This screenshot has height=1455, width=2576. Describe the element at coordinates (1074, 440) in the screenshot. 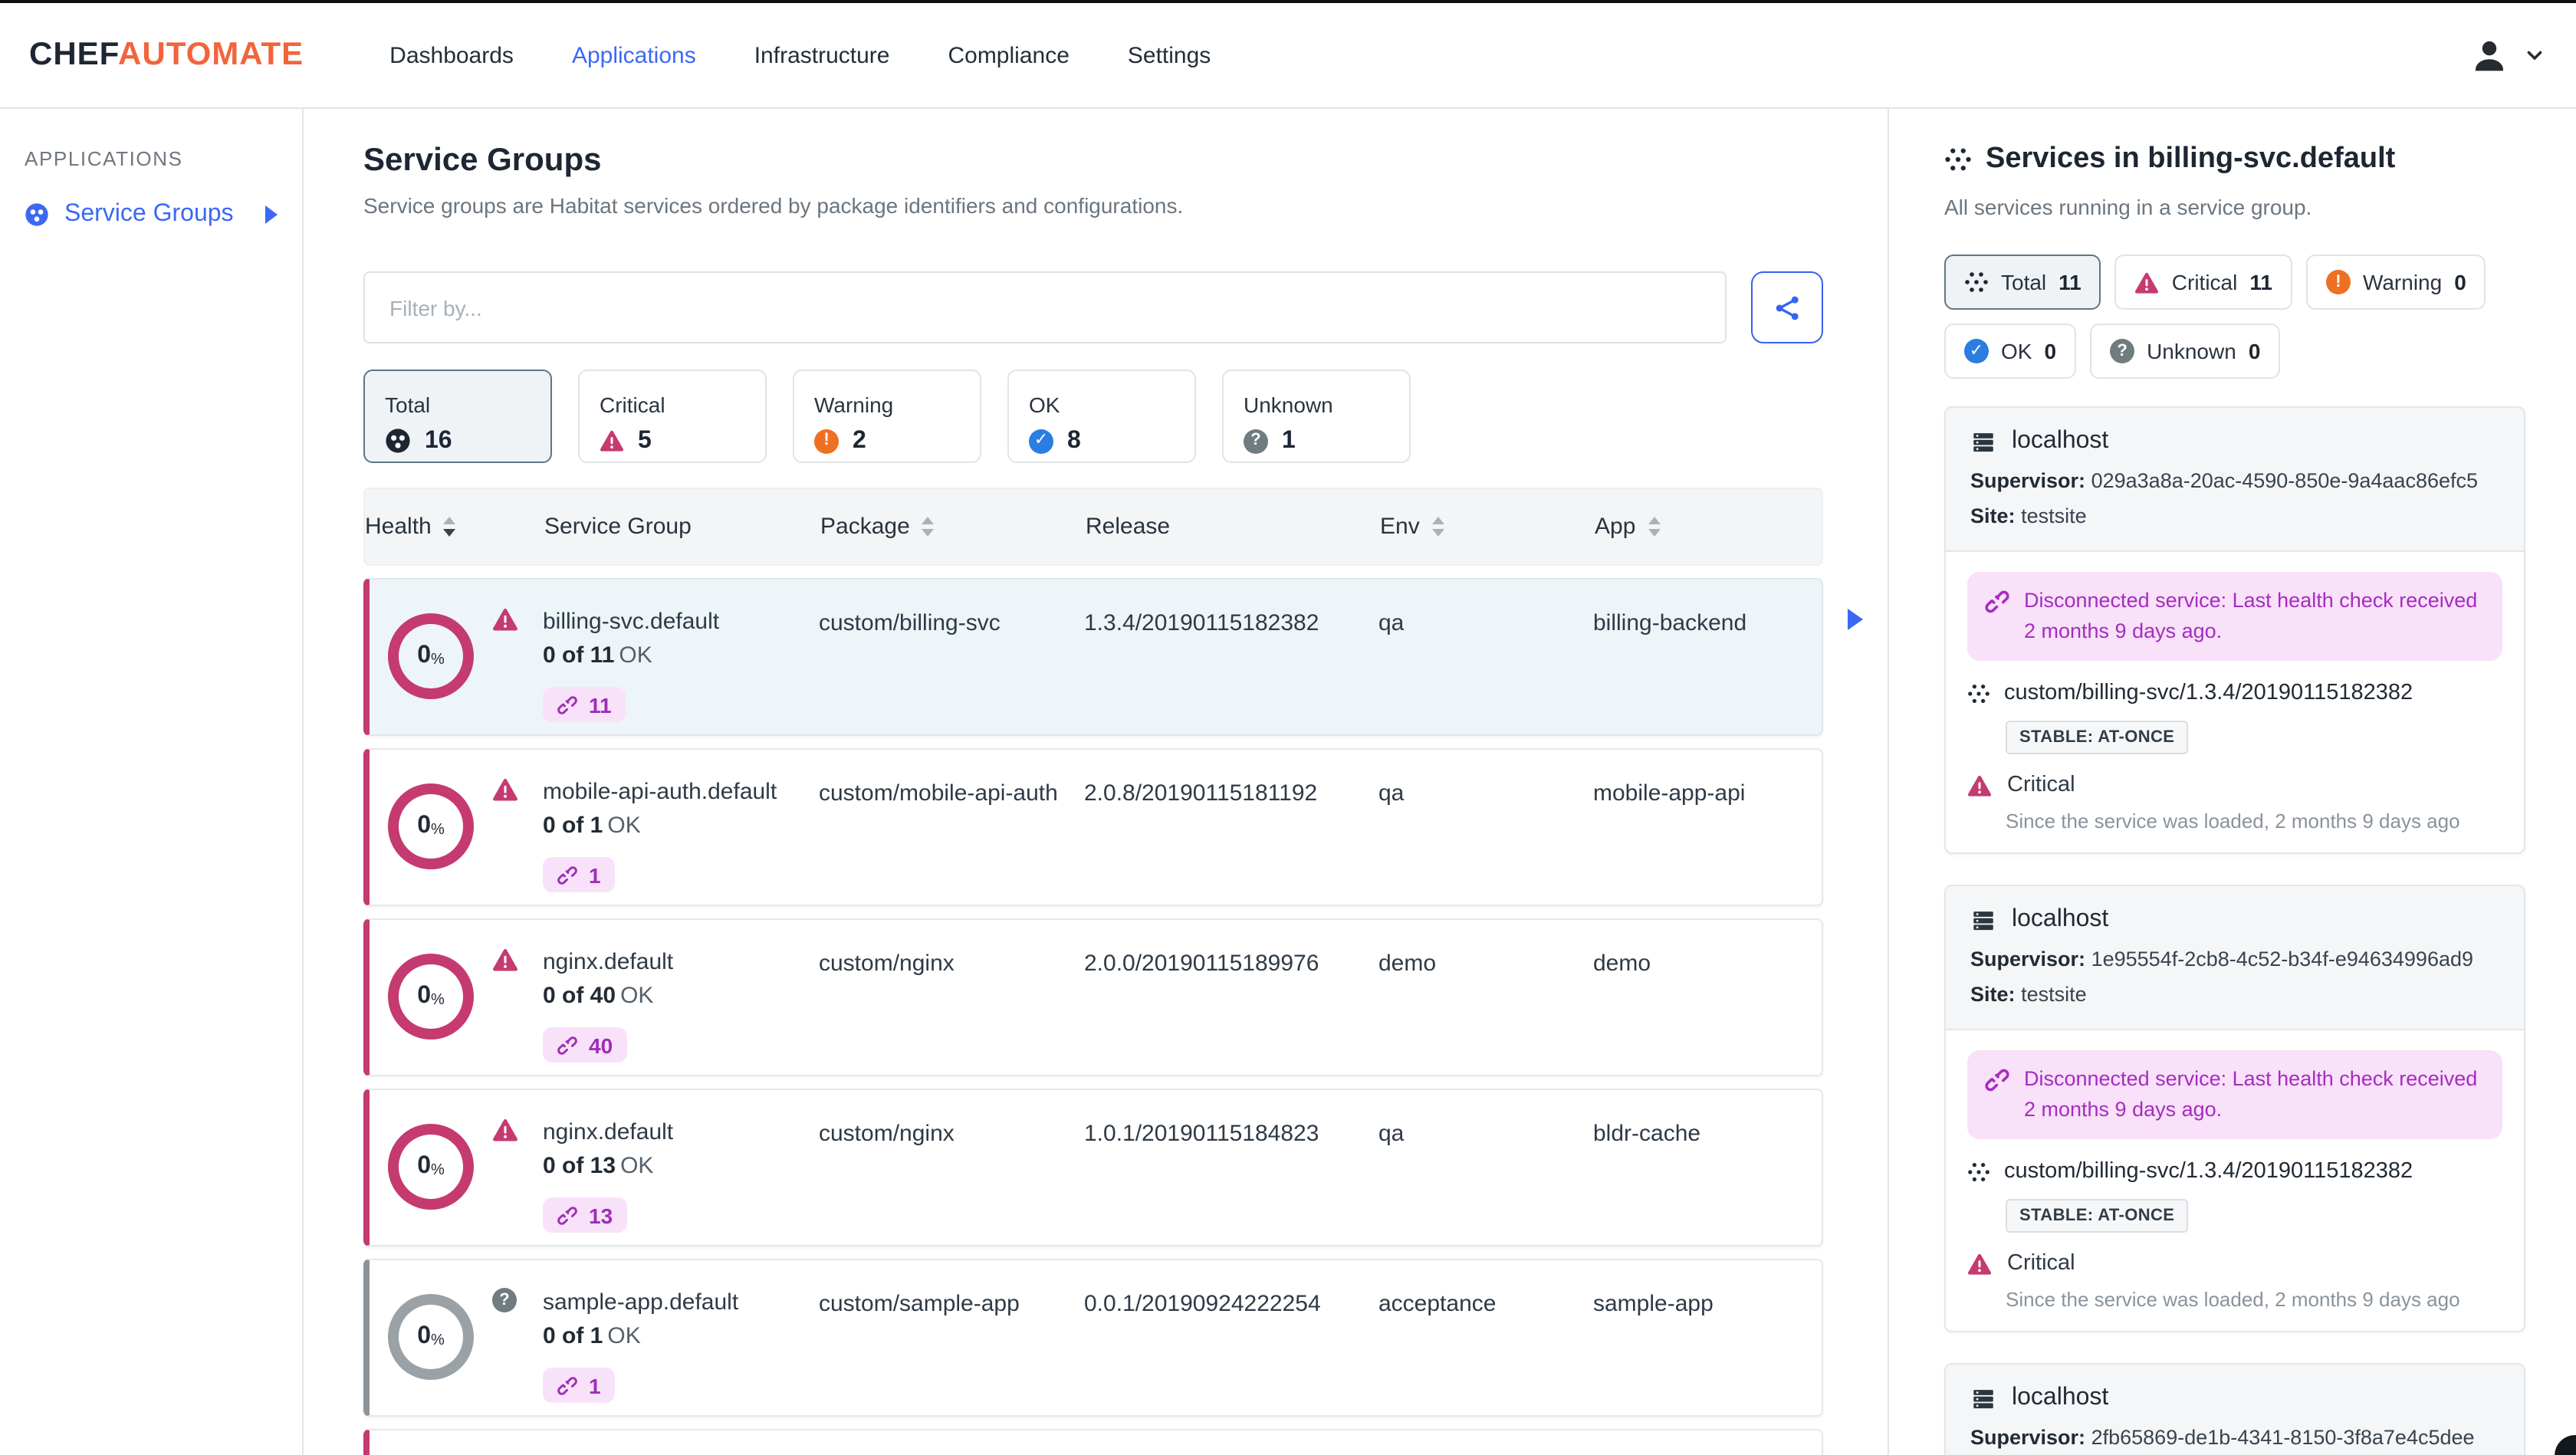

I see `status-filter-count: 8` at that location.